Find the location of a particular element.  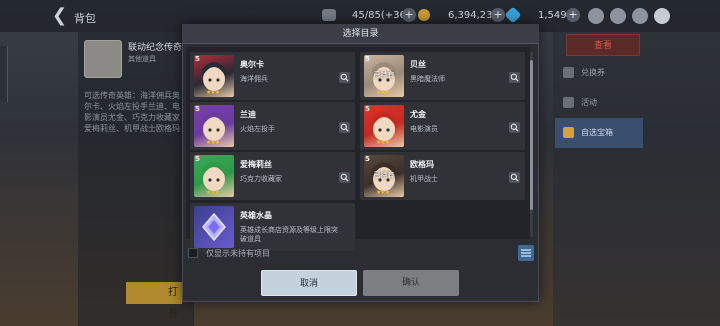

view-button: 查看 is located at coordinates (603, 45).